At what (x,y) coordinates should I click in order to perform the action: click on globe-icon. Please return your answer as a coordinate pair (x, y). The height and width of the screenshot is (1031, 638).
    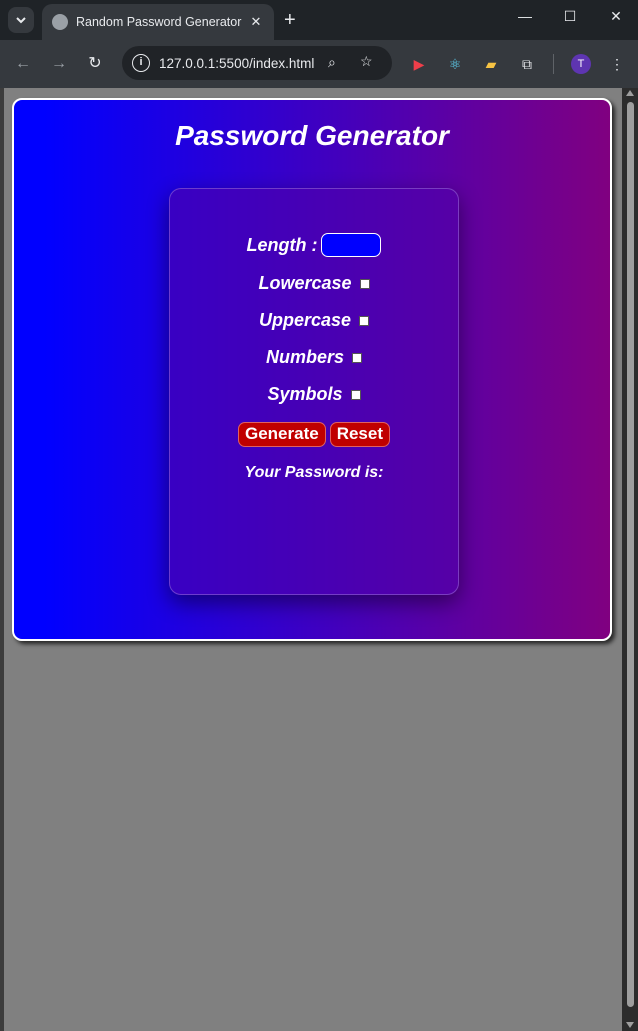
    Looking at the image, I should click on (60, 22).